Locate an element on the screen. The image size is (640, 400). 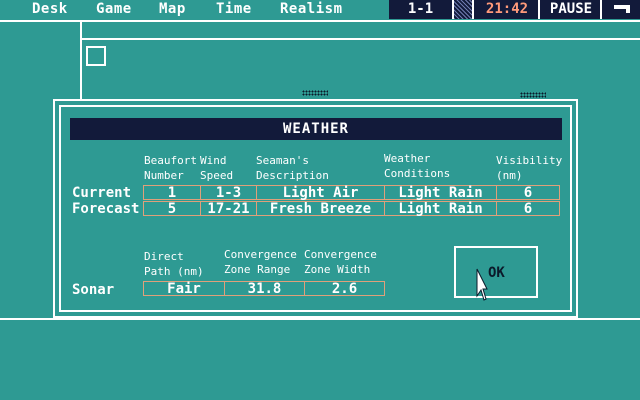
cell-sonar-direct: Fair is located at coordinates (184, 288).